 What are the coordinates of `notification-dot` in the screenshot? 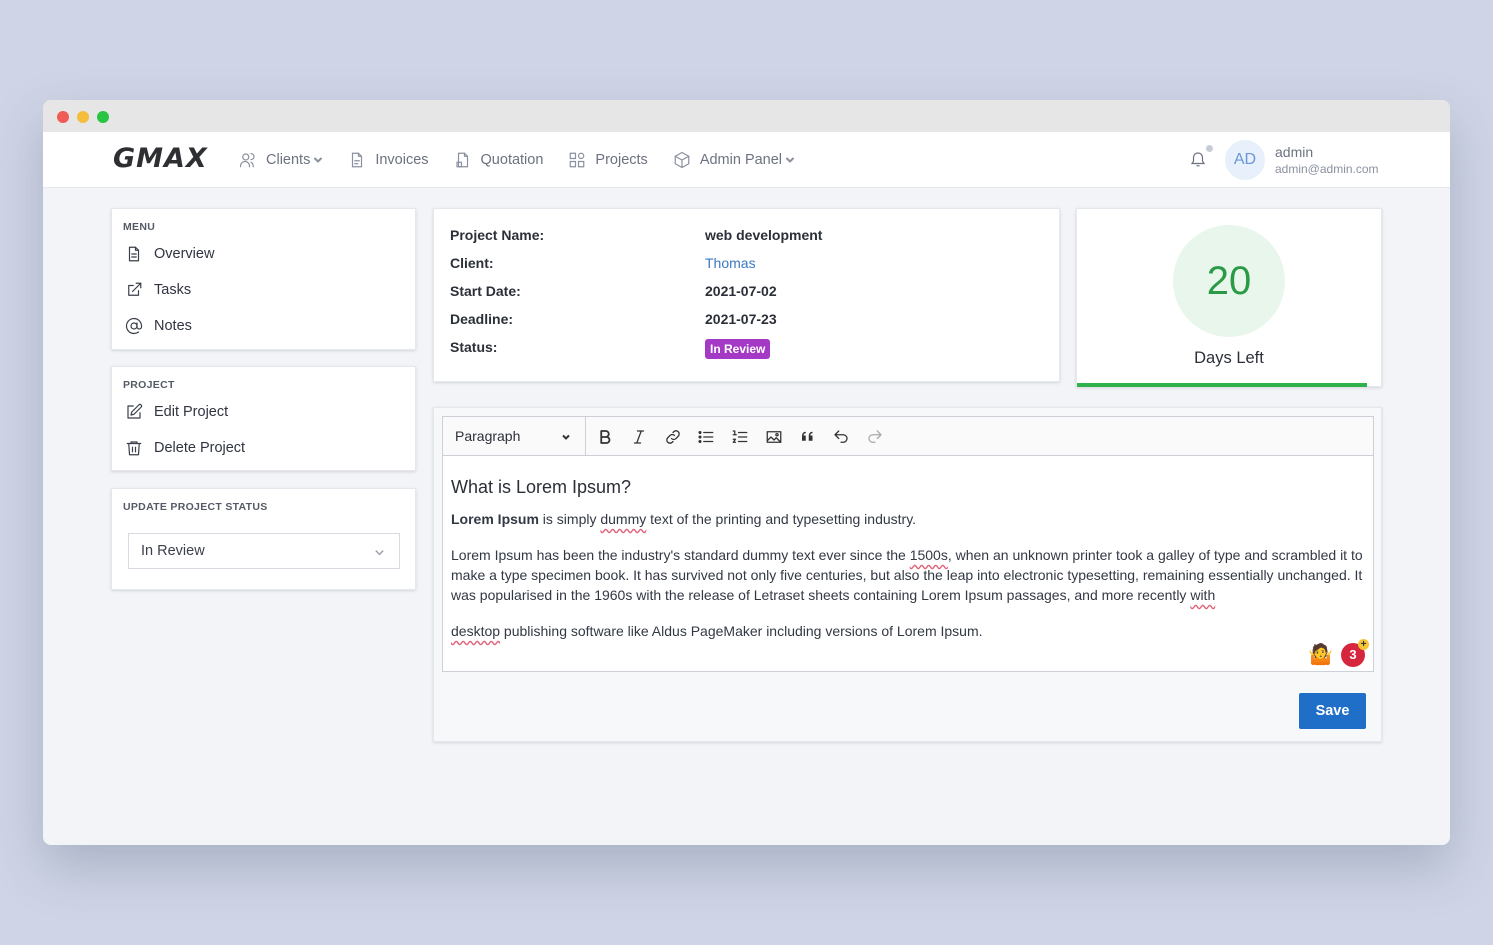 It's located at (1209, 148).